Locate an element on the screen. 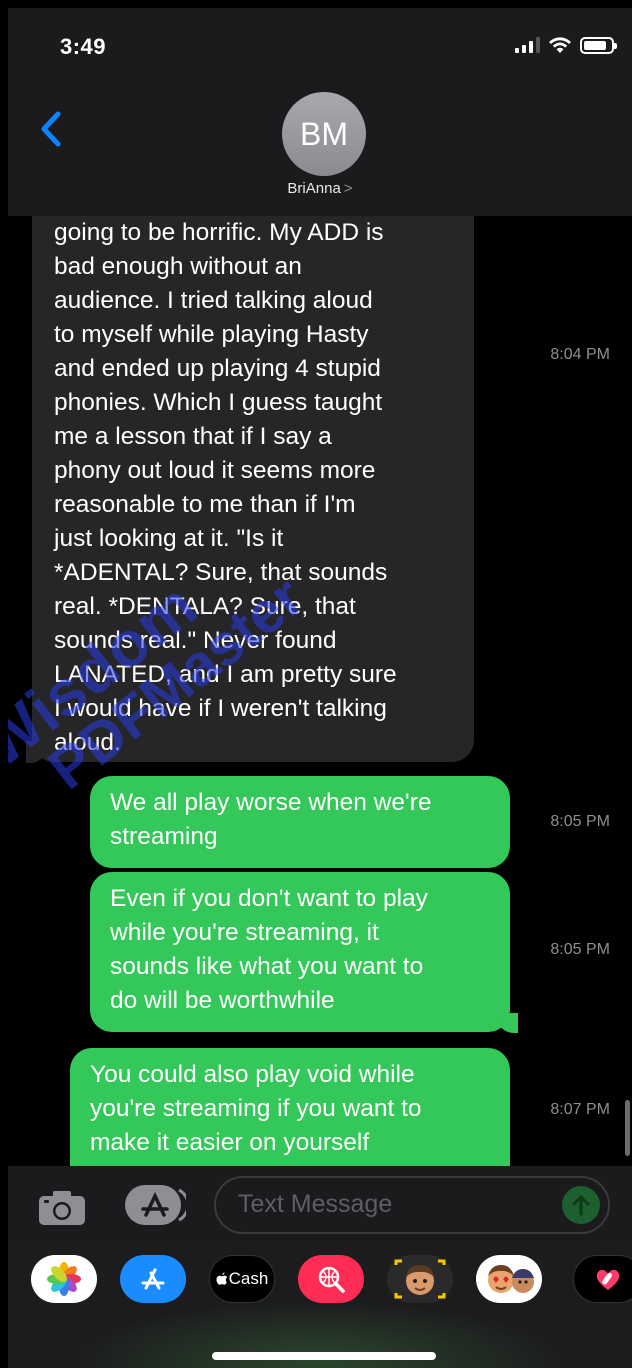 The width and height of the screenshot is (632, 1368). chevron-left-icon is located at coordinates (51, 129).